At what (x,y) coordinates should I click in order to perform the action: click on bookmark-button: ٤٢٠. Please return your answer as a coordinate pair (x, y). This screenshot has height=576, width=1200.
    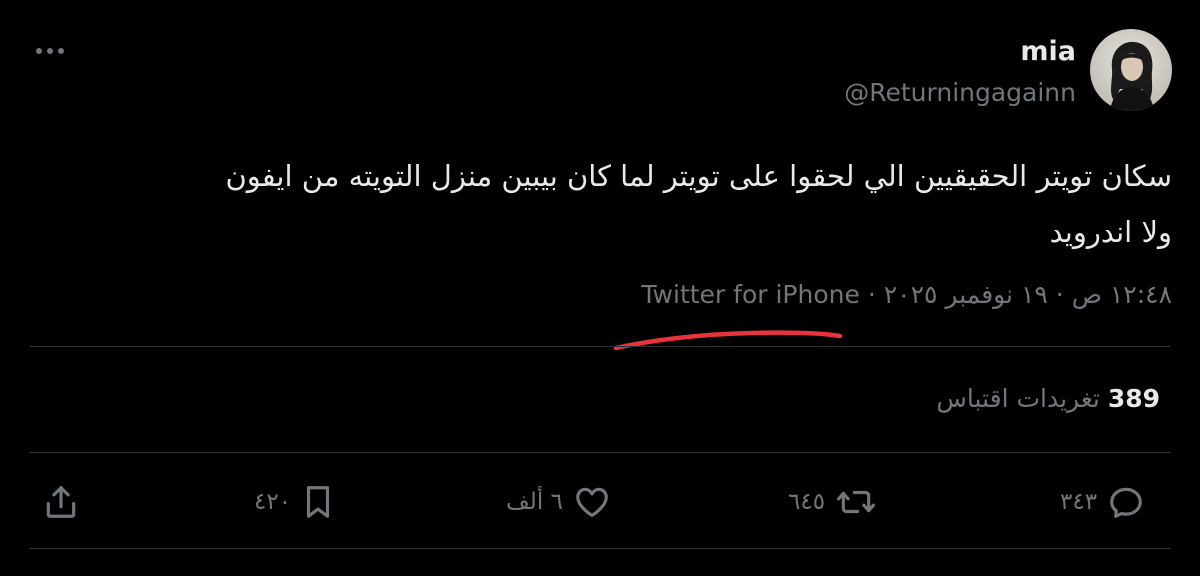
    Looking at the image, I should click on (294, 502).